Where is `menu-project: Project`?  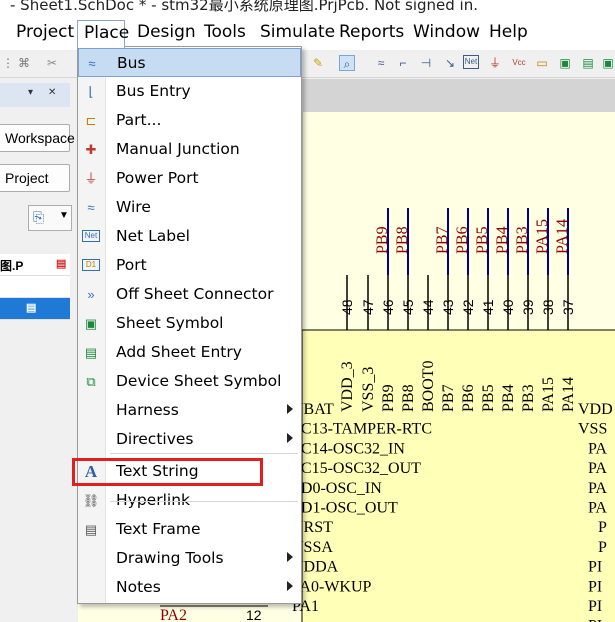 menu-project: Project is located at coordinates (45, 32).